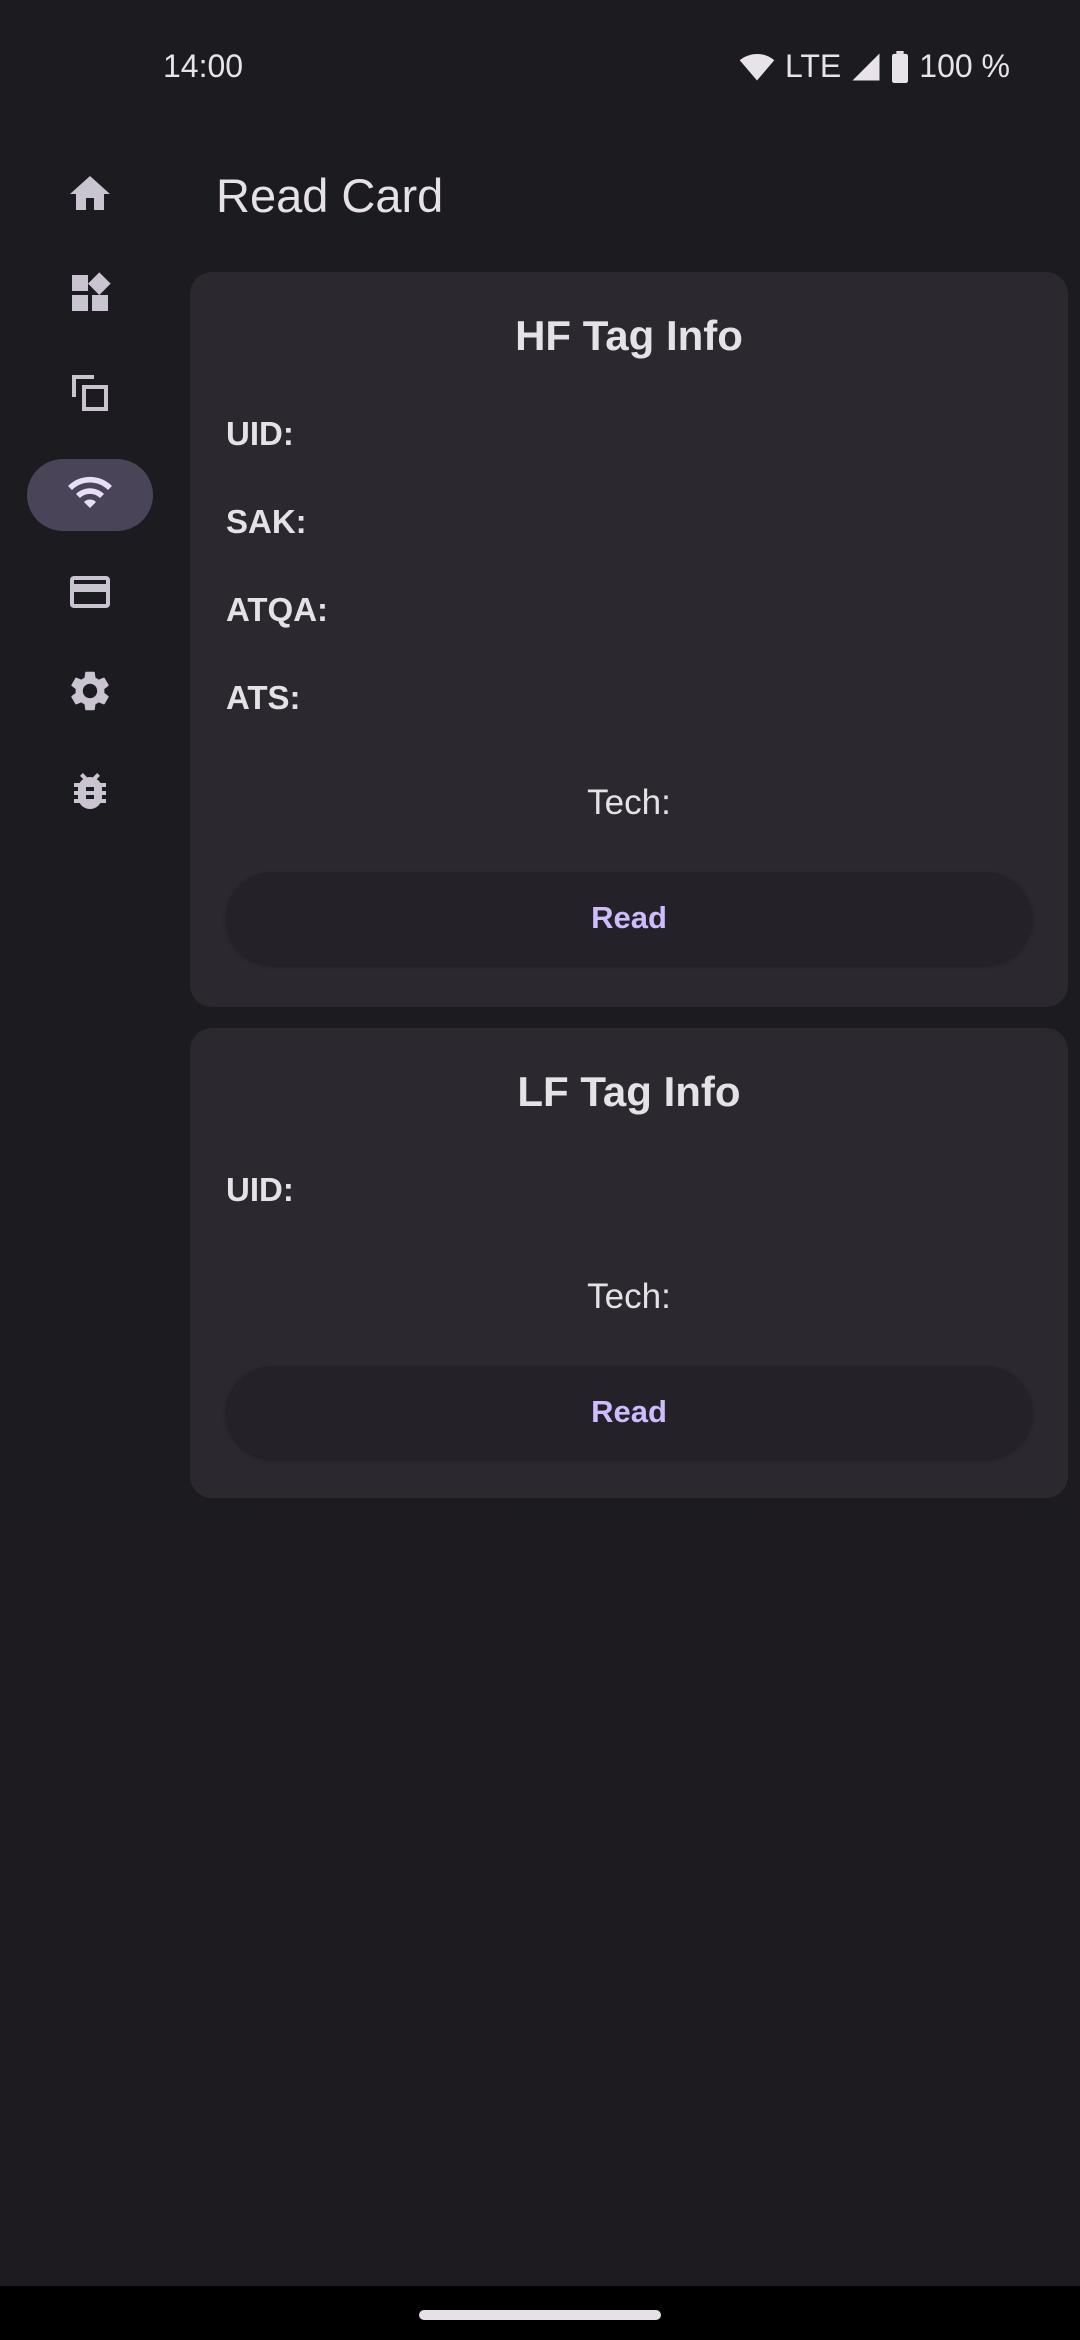 The height and width of the screenshot is (2340, 1080). I want to click on widgets-icon, so click(90, 295).